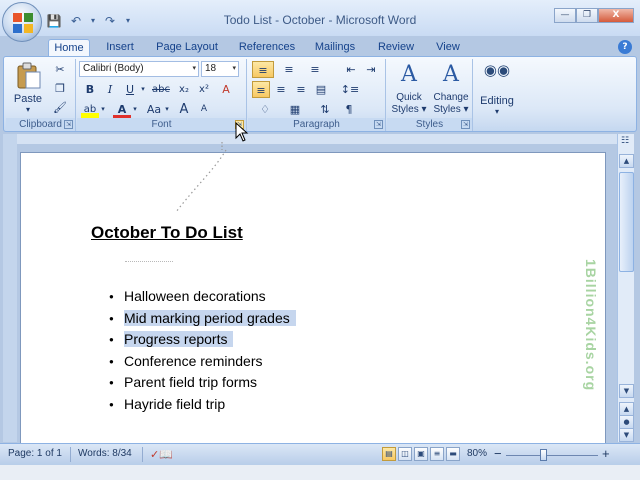  Describe the element at coordinates (69, 47) in the screenshot. I see `tab-home: Home` at that location.